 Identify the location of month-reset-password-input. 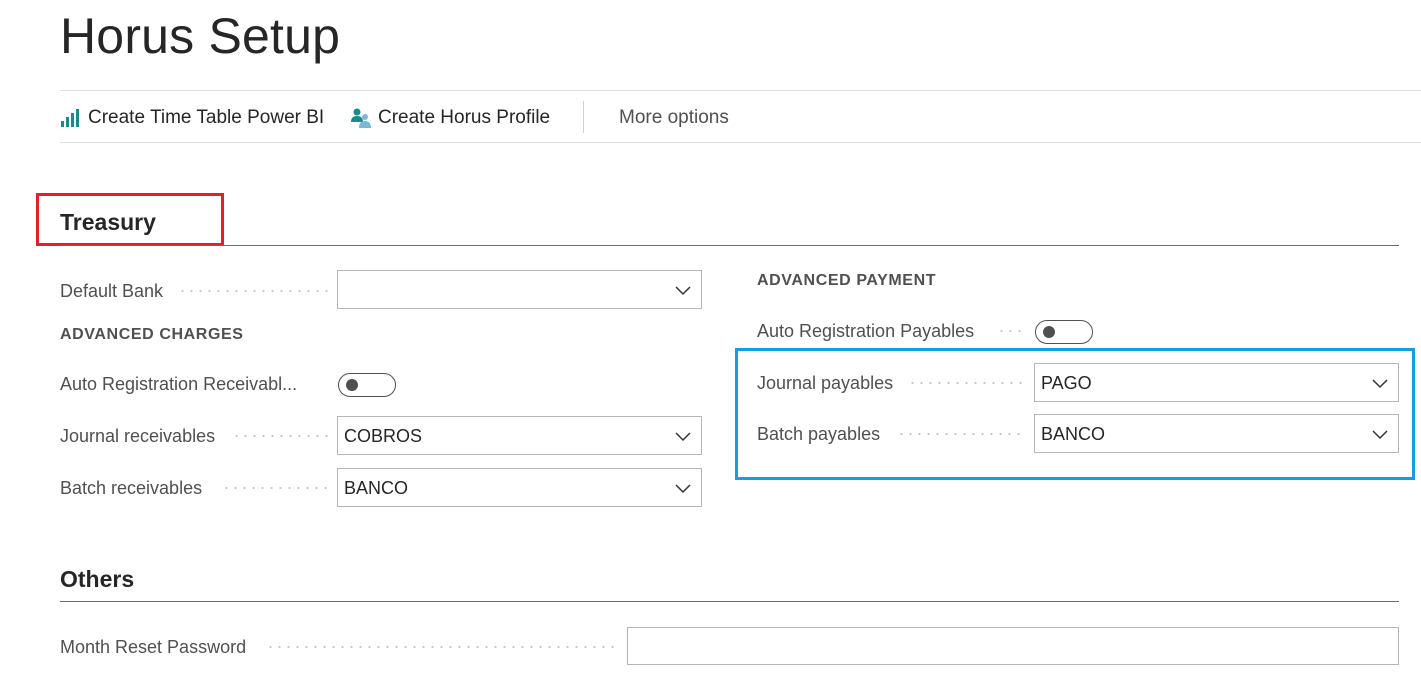
(1013, 646).